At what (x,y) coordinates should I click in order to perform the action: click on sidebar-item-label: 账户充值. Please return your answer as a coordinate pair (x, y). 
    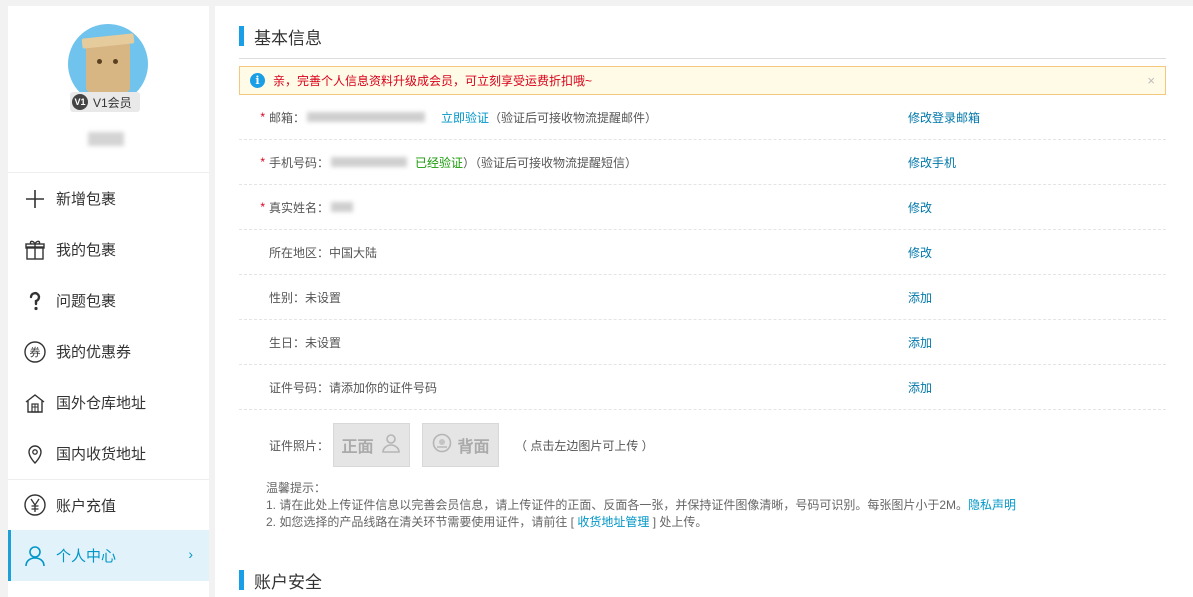
    Looking at the image, I should click on (86, 506).